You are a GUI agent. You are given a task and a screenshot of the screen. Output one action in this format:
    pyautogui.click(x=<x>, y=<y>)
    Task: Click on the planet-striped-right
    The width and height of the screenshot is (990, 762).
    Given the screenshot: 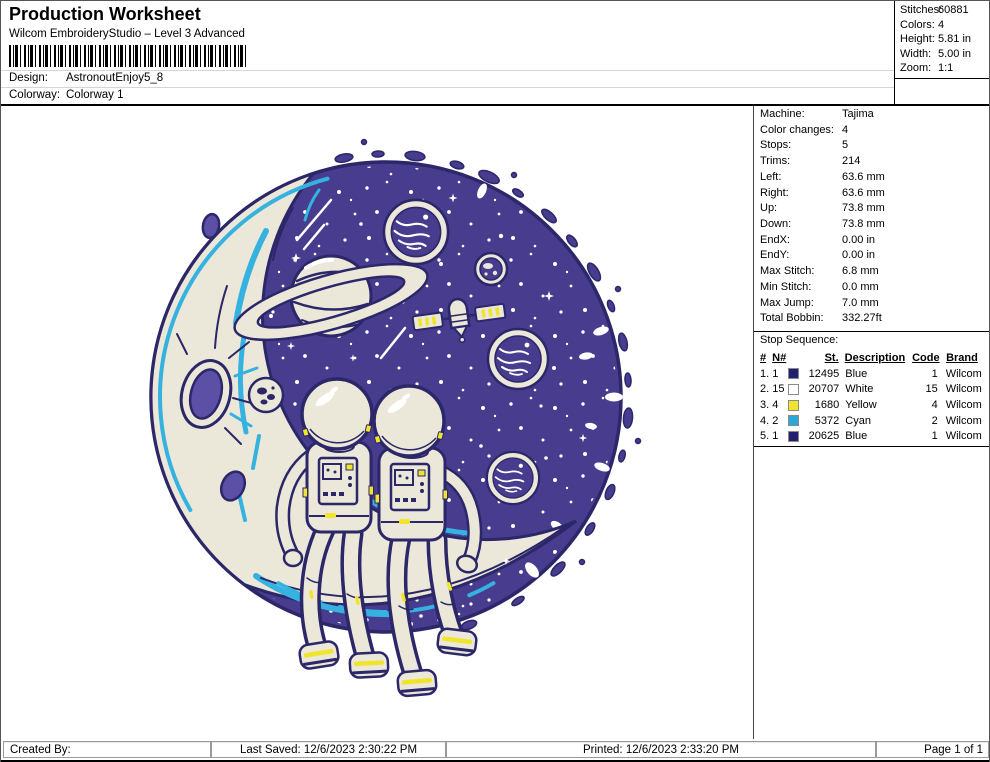 What is the action you would take?
    pyautogui.click(x=518, y=359)
    